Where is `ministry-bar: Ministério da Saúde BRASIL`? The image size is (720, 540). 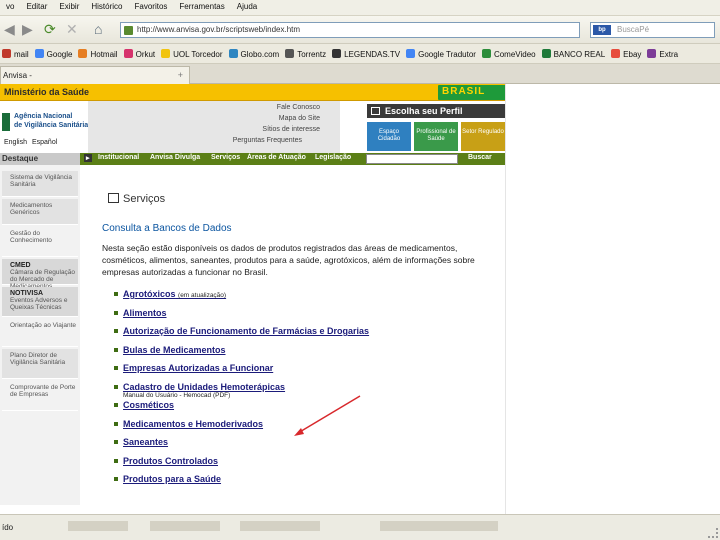
ministry-bar: Ministério da Saúde BRASIL is located at coordinates (252, 92).